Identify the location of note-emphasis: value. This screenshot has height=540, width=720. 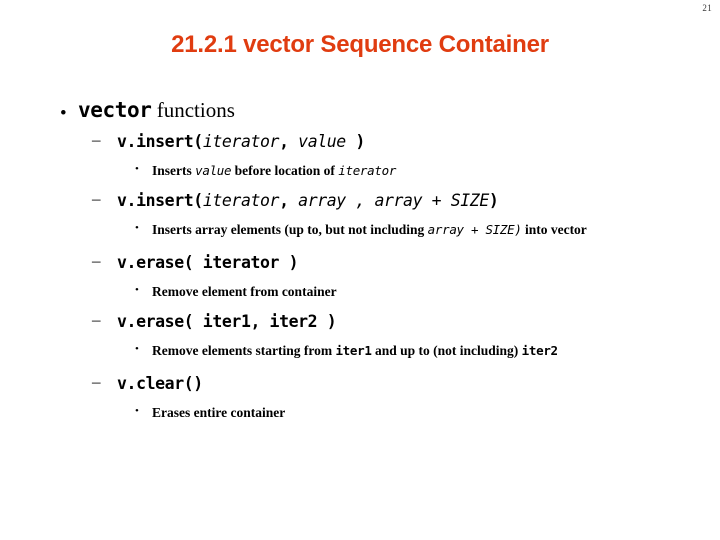
(213, 170).